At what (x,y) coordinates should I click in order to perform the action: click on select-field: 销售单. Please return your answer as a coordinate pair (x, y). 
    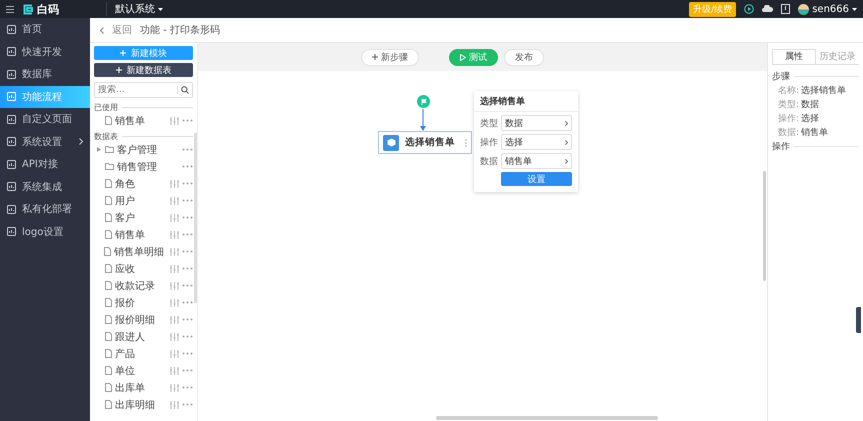
    Looking at the image, I should click on (536, 161).